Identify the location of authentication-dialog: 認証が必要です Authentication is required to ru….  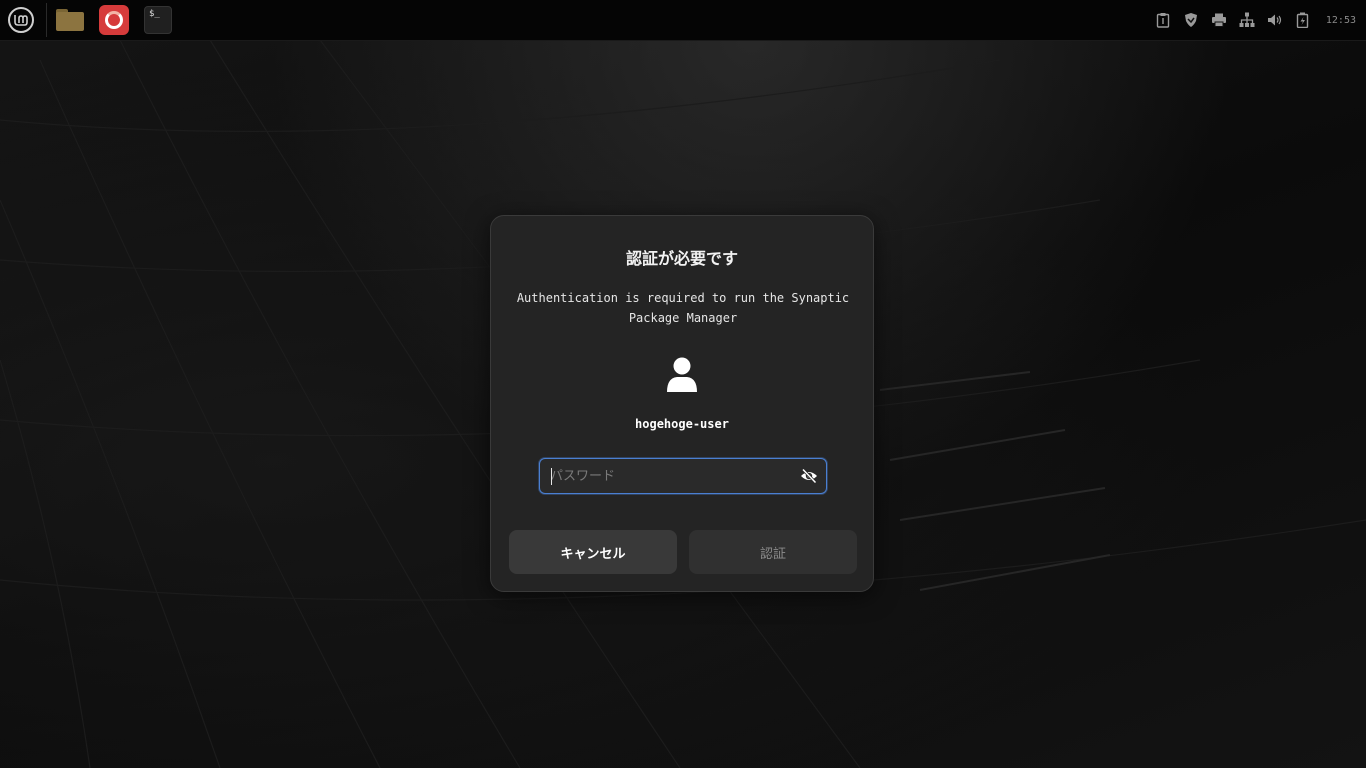
(682, 403).